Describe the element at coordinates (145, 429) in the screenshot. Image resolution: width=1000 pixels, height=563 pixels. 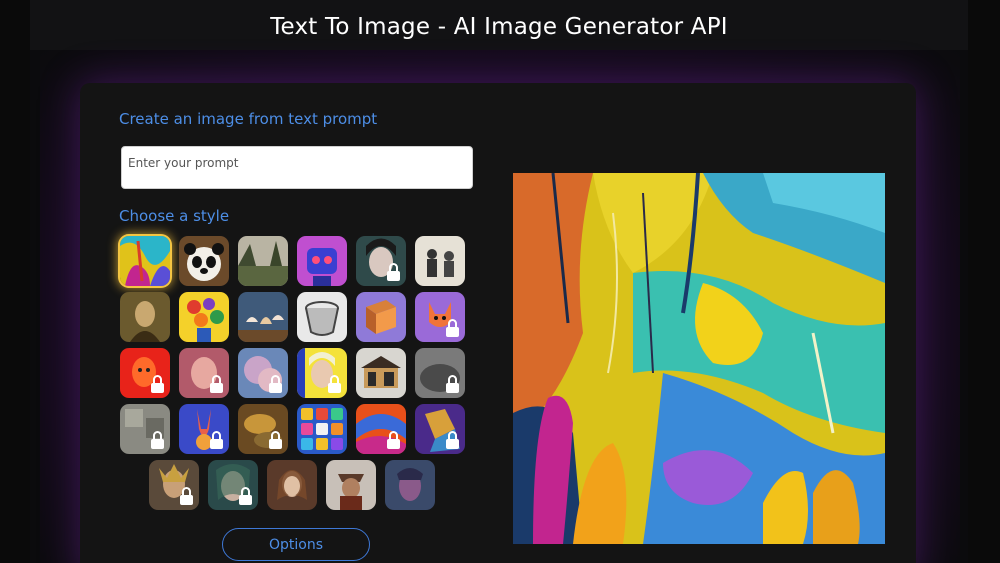
I see `style-thumb-mosaic` at that location.